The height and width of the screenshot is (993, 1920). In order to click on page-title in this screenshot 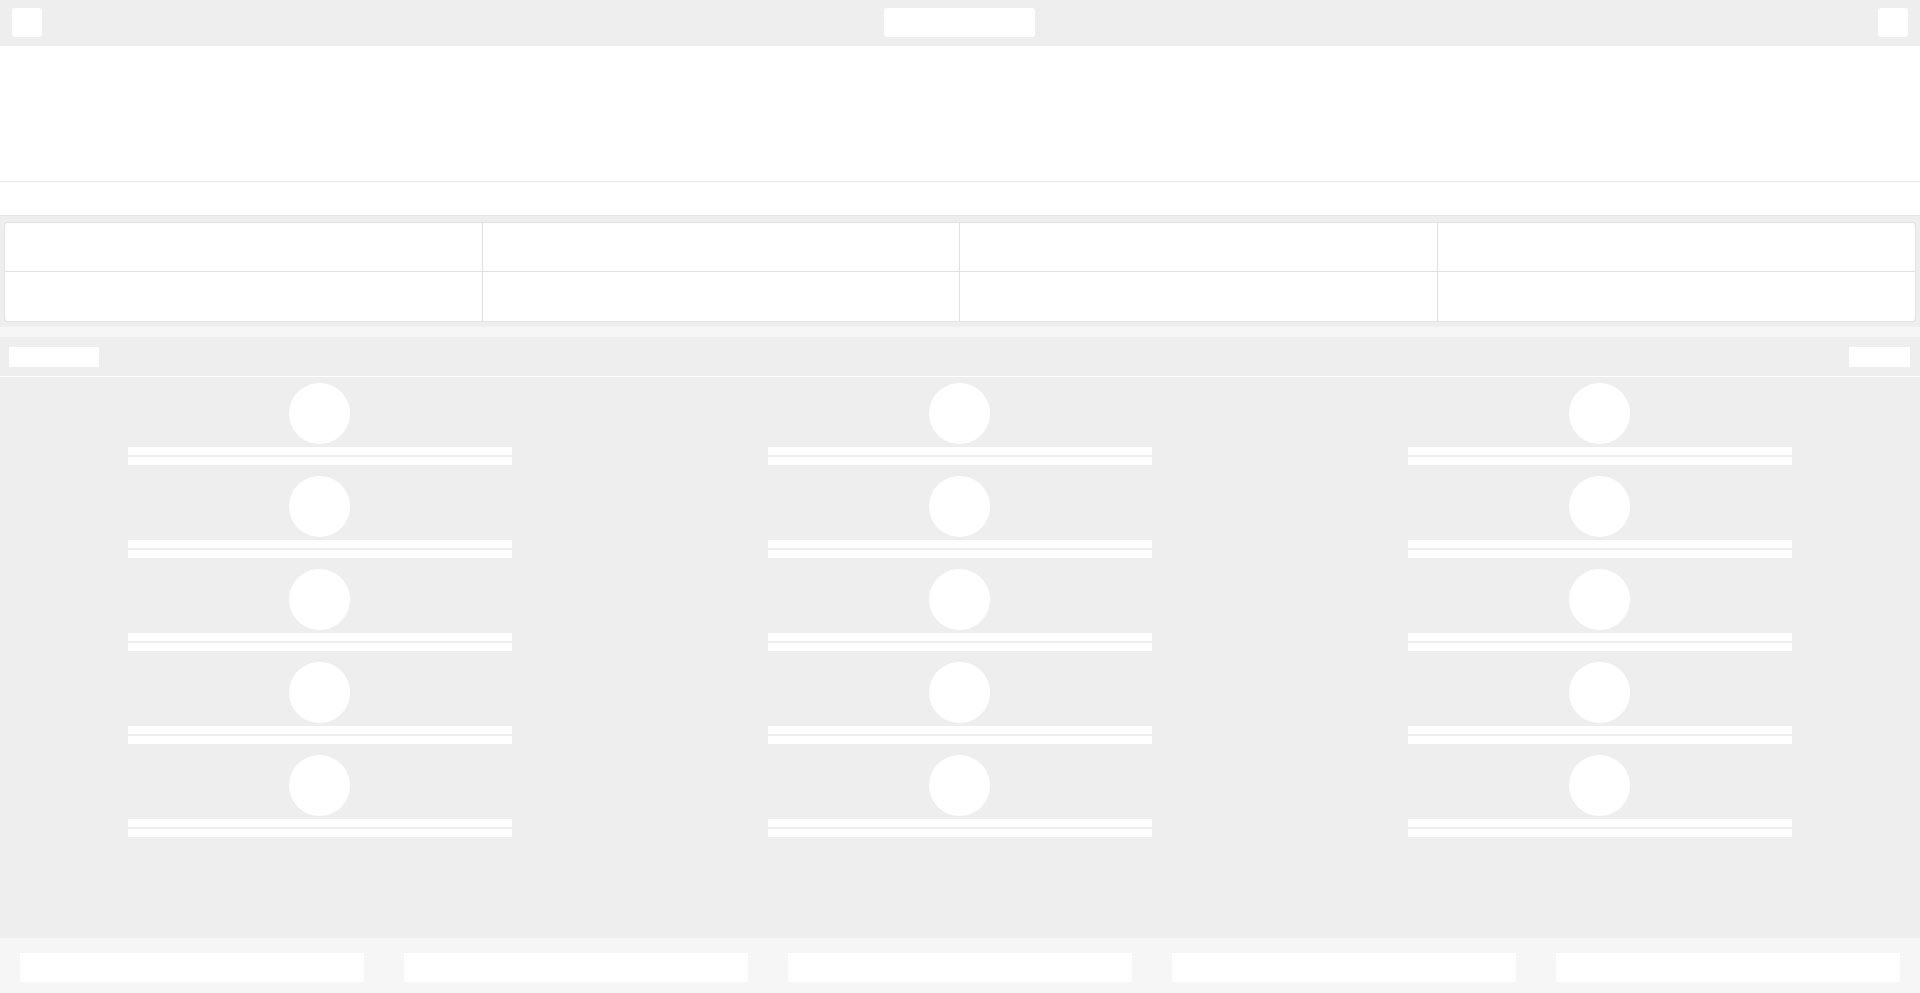, I will do `click(959, 22)`.